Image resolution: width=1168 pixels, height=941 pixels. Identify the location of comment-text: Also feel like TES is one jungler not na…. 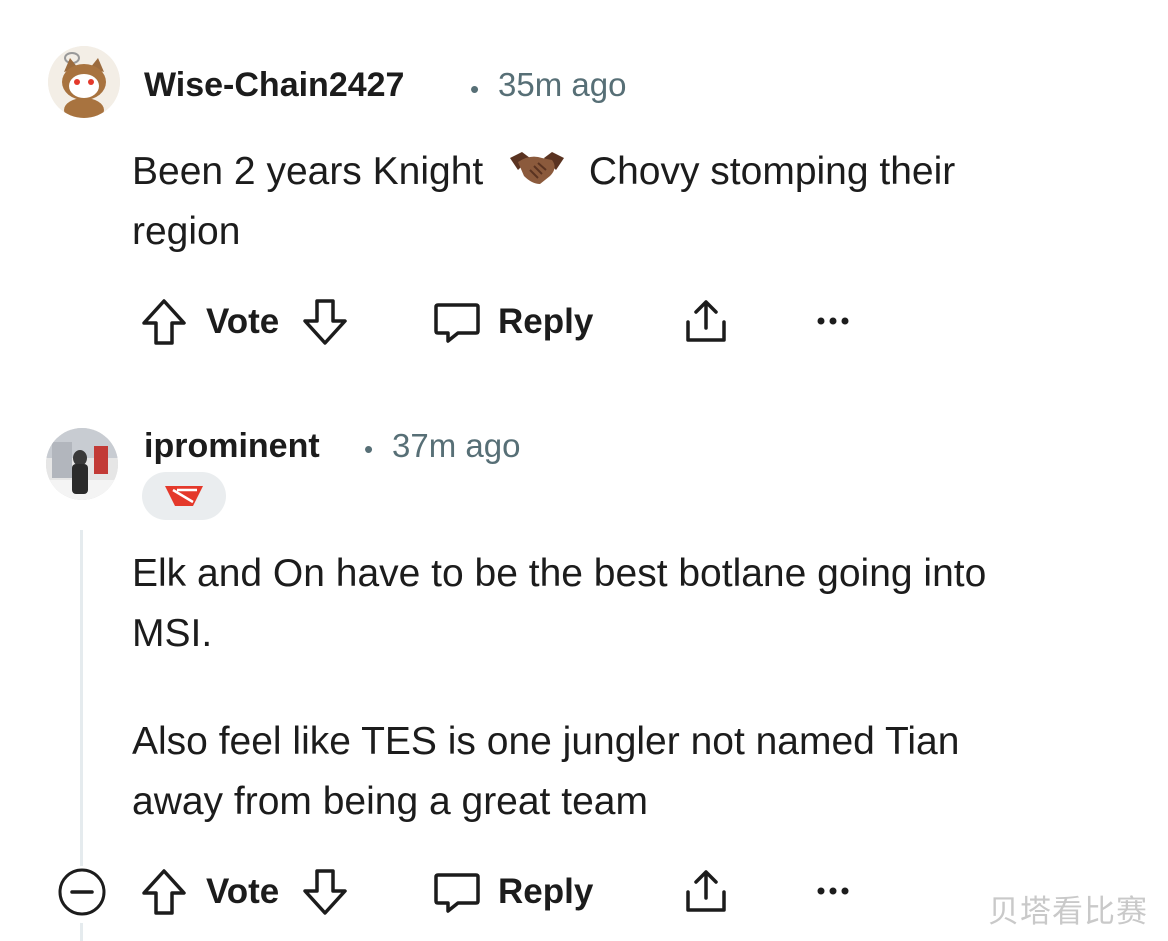
(546, 741).